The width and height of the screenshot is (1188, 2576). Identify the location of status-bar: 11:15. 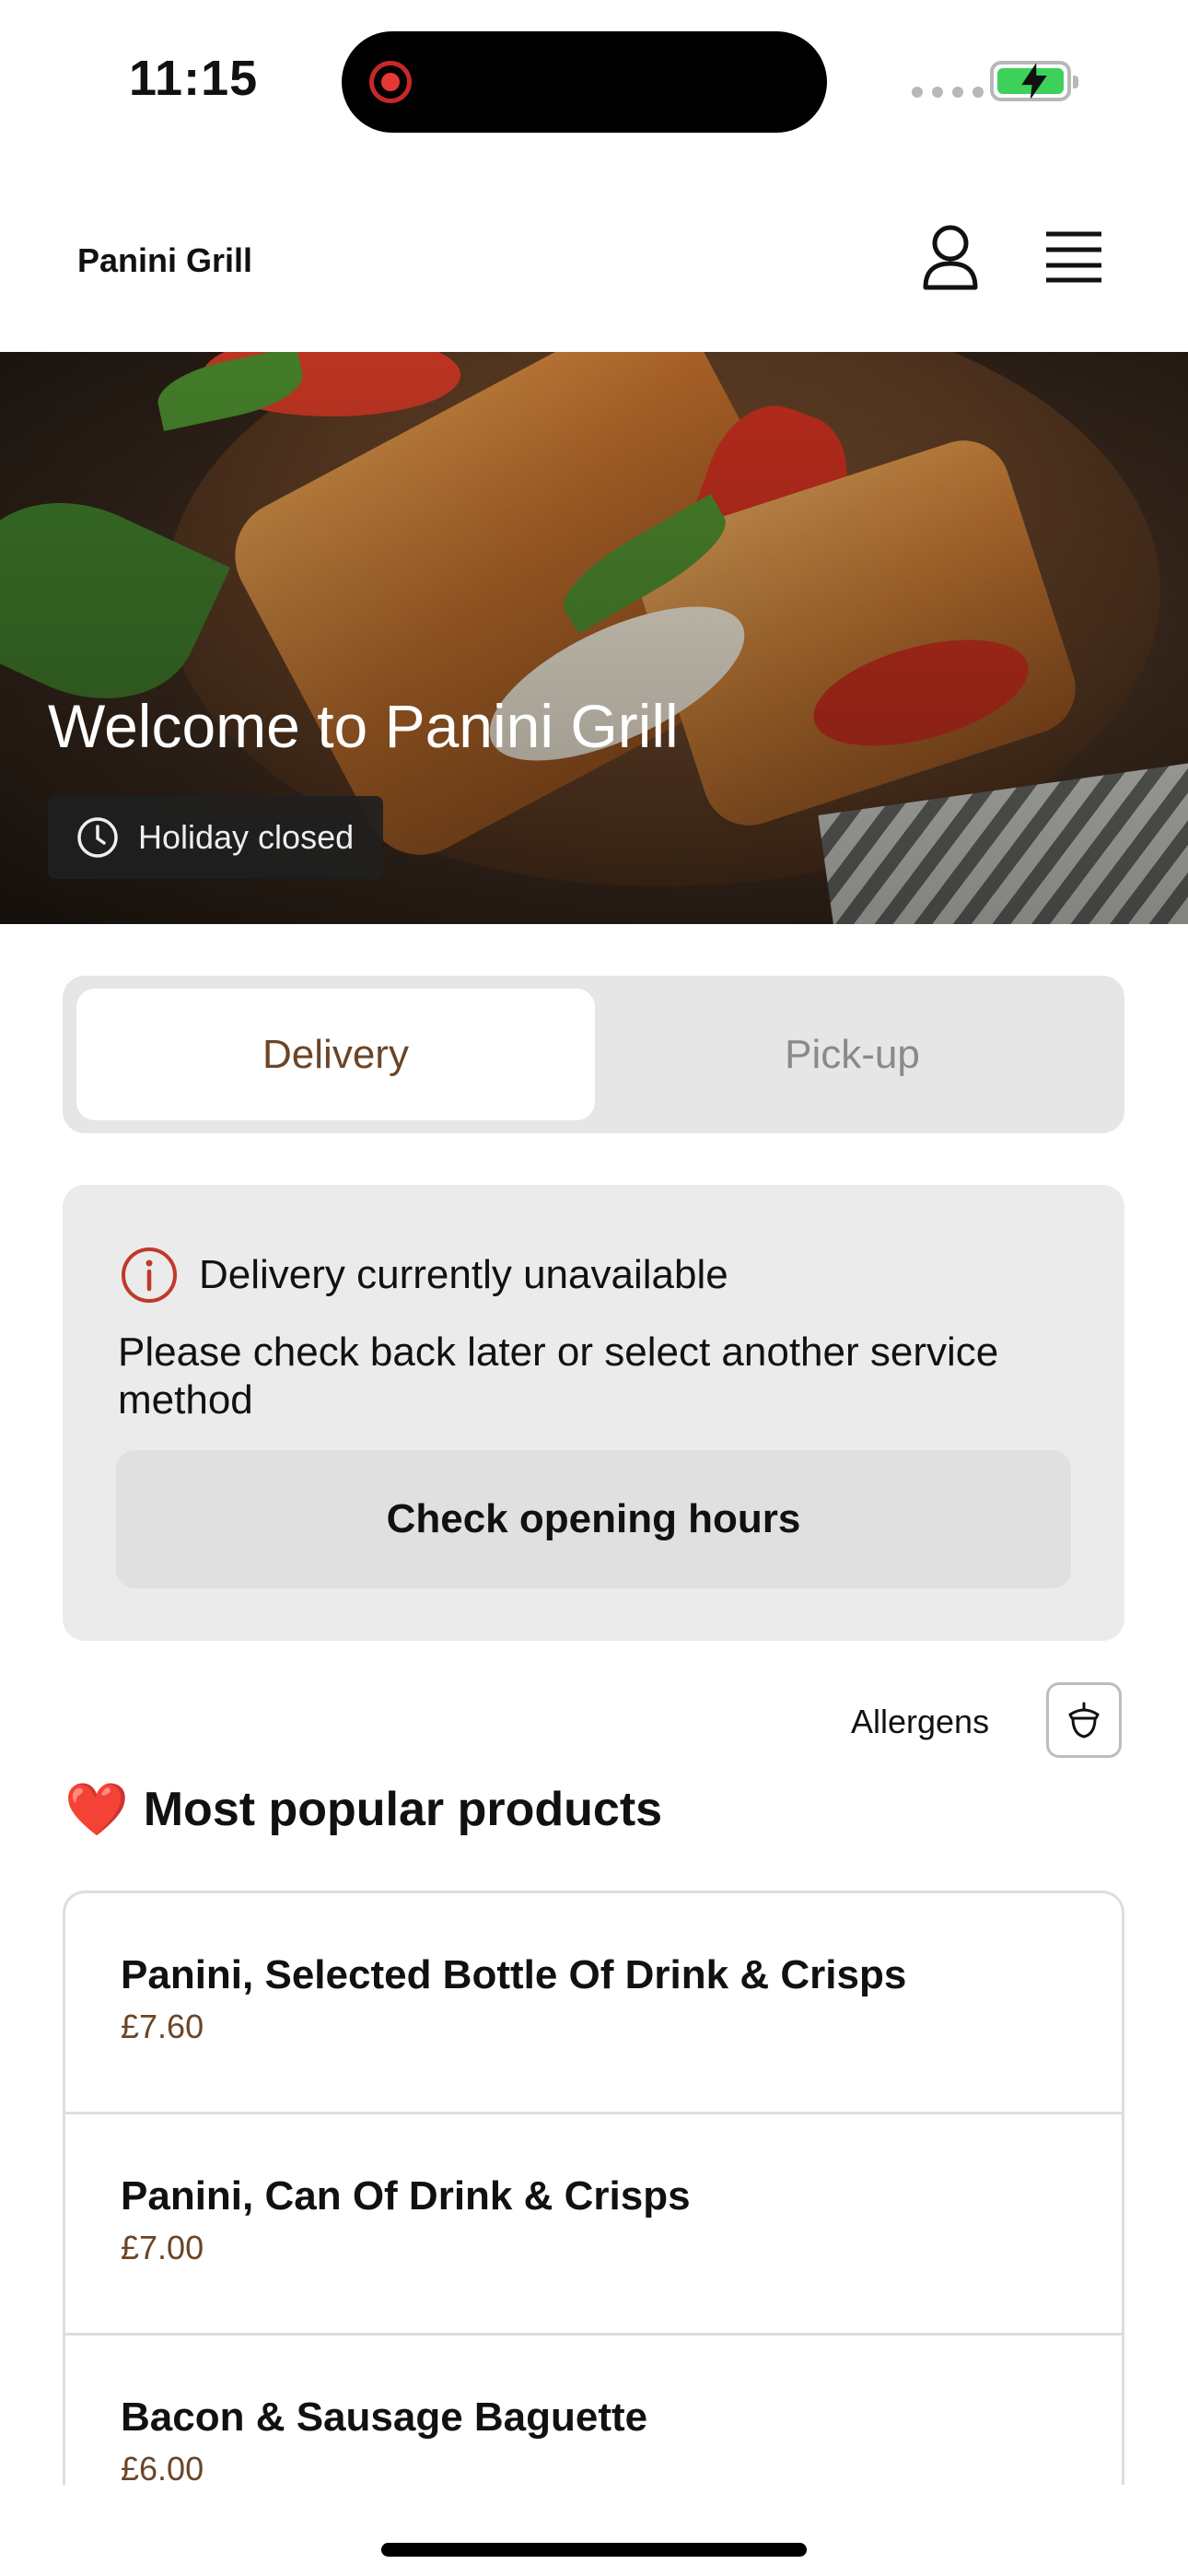
(594, 83).